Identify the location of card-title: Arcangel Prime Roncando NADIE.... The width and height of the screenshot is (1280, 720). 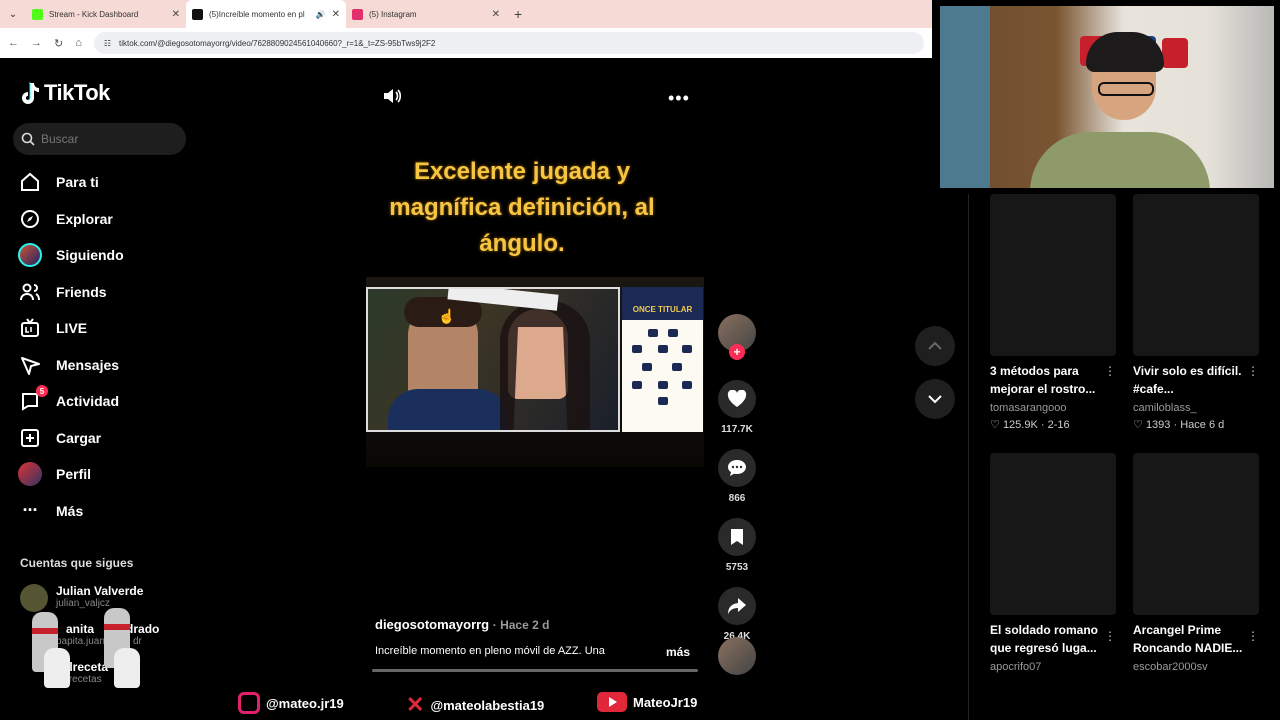
(1188, 639).